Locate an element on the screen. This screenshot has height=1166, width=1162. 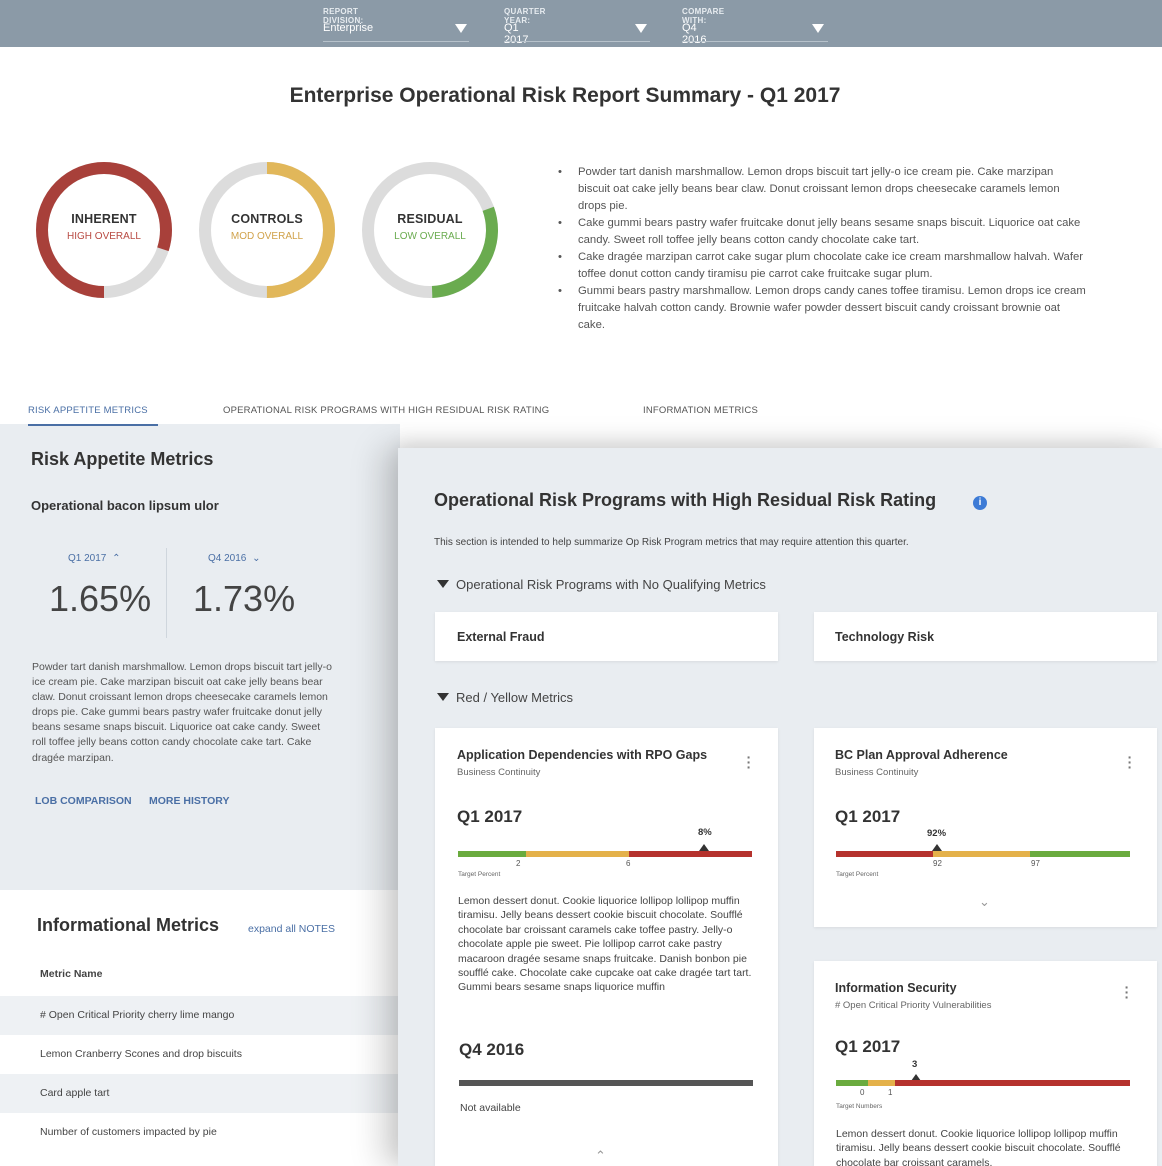
metric-name-cell: Card apple tart is located at coordinates (75, 1093).